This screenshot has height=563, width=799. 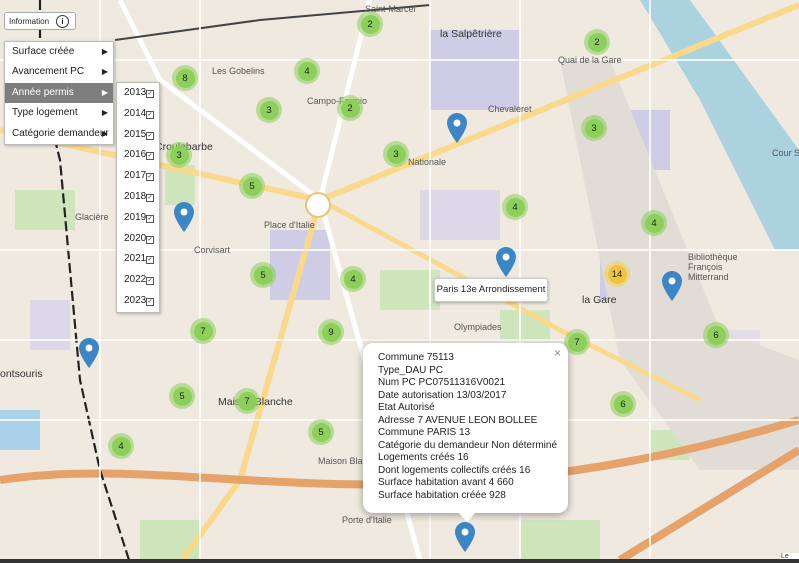 What do you see at coordinates (590, 60) in the screenshot?
I see `place-label: Quai de la Gare` at bounding box center [590, 60].